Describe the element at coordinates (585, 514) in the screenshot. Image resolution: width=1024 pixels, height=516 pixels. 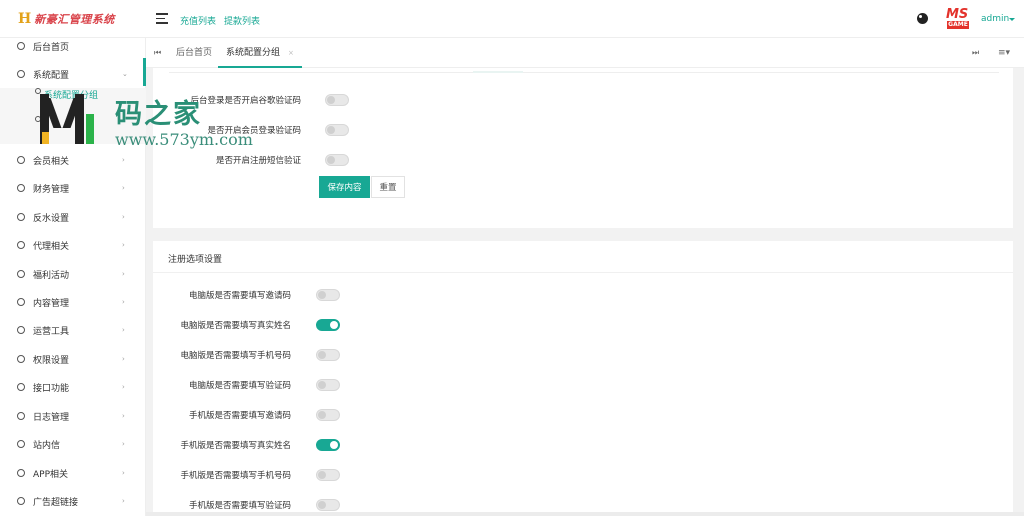
I see `horizontal-scrollbar` at that location.